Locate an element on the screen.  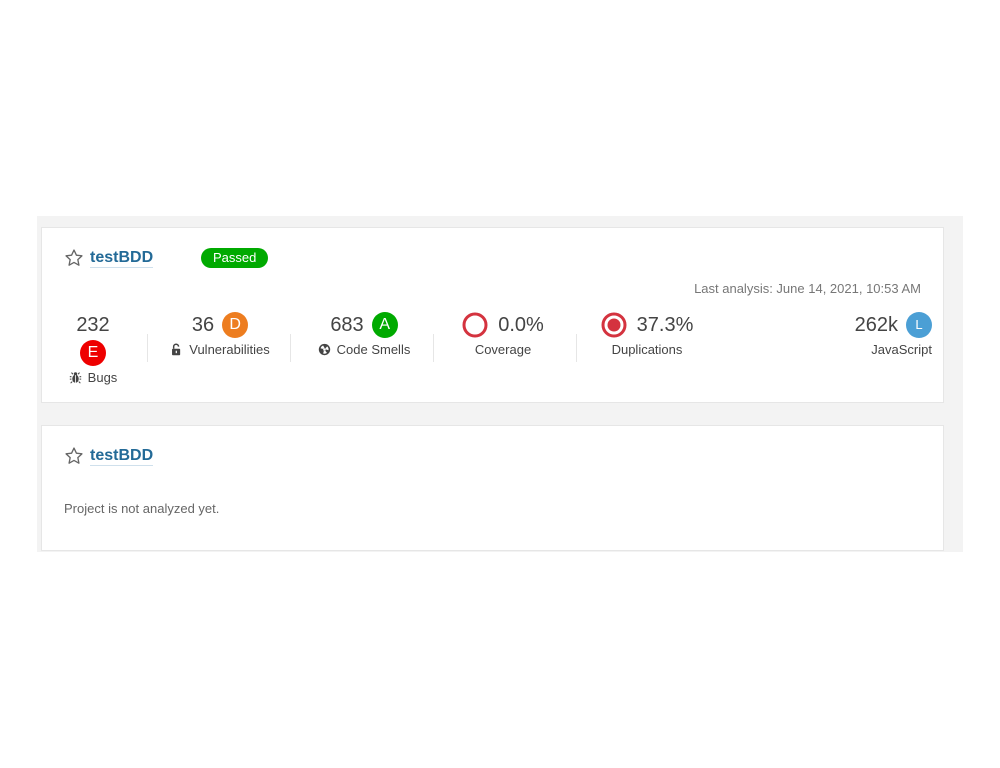
size-measure: 262k L JavaScript is located at coordinates (882, 334).